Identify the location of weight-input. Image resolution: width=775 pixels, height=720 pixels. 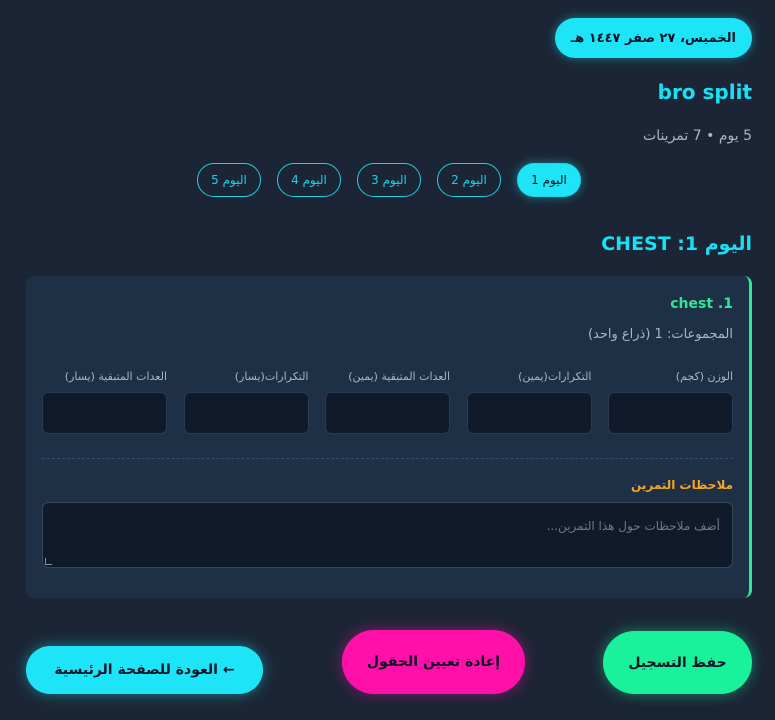
(670, 413).